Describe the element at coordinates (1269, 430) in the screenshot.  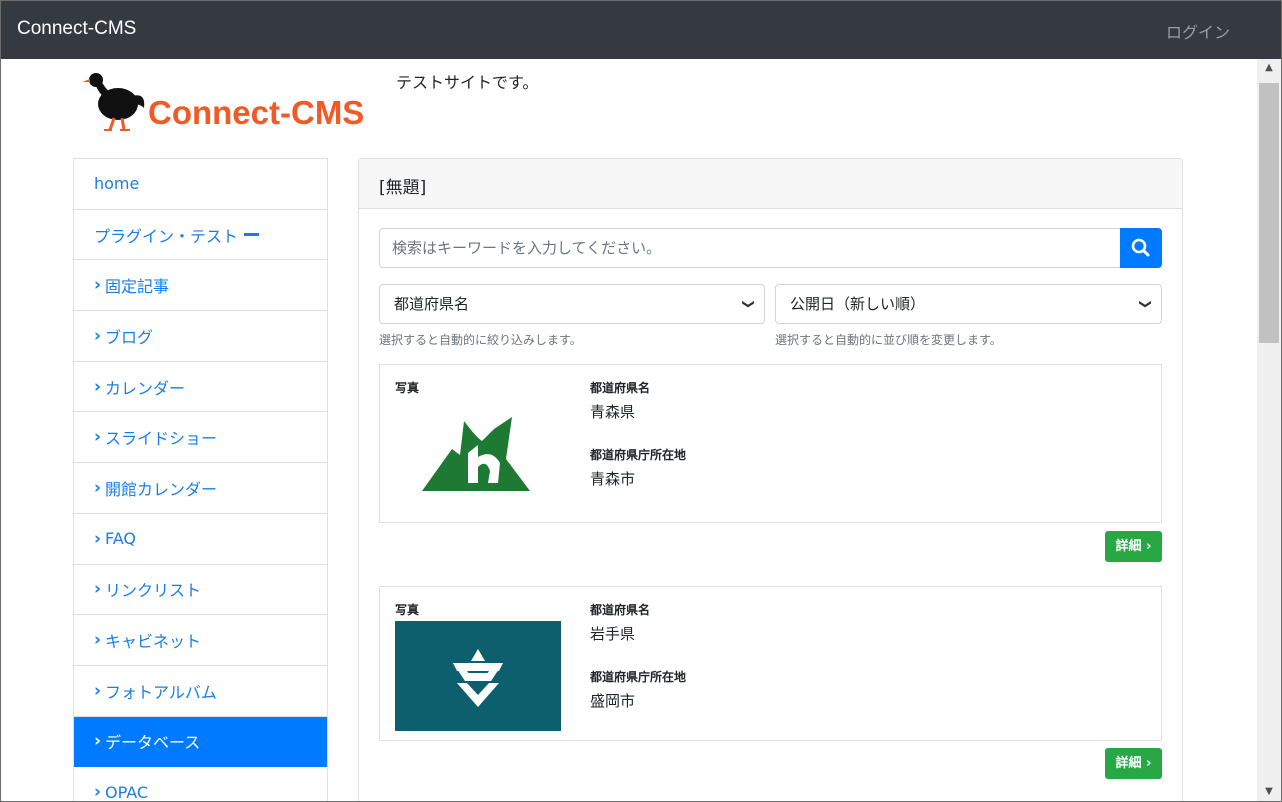
I see `vertical-scrollbar: ▲ ▼` at that location.